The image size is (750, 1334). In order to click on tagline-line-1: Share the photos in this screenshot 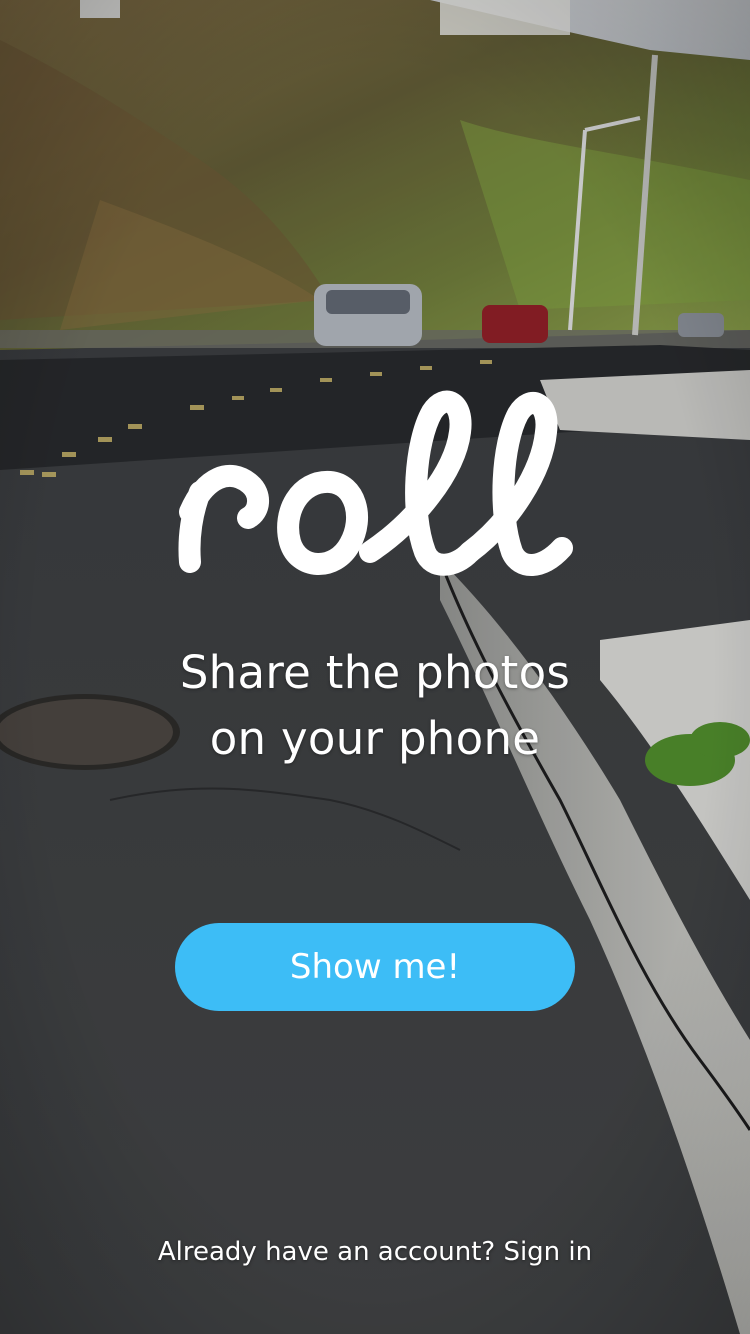, I will do `click(375, 672)`.